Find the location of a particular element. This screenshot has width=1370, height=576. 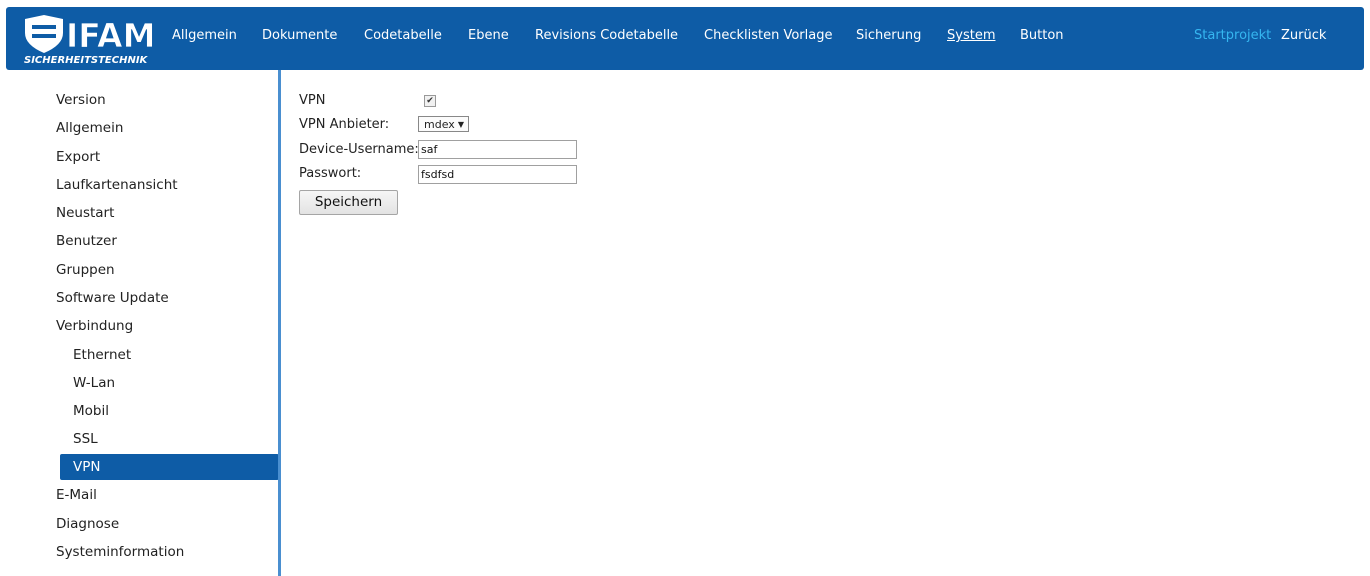

sidebar-item-allgemein: Allgemein is located at coordinates (89, 128).